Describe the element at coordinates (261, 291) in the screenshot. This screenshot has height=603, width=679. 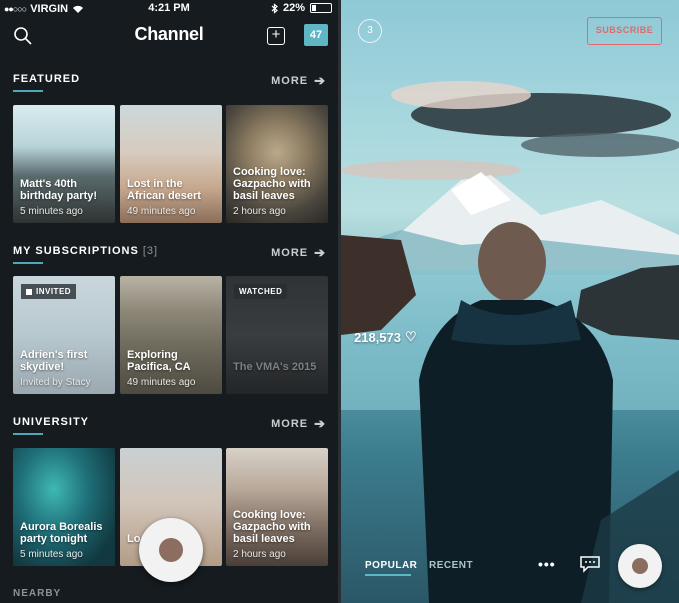
I see `watched-badge: WATCHED` at that location.